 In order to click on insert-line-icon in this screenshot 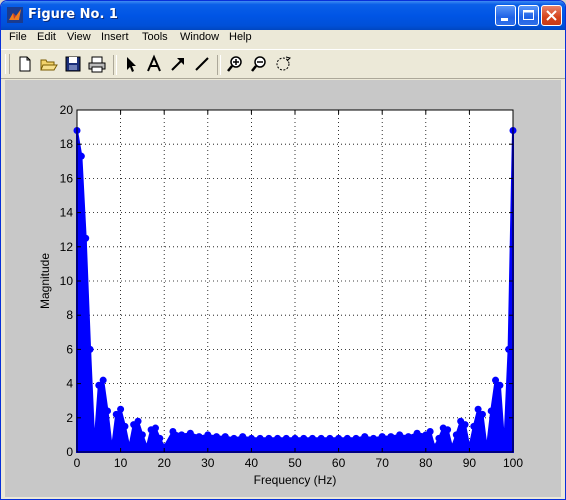, I will do `click(202, 64)`.